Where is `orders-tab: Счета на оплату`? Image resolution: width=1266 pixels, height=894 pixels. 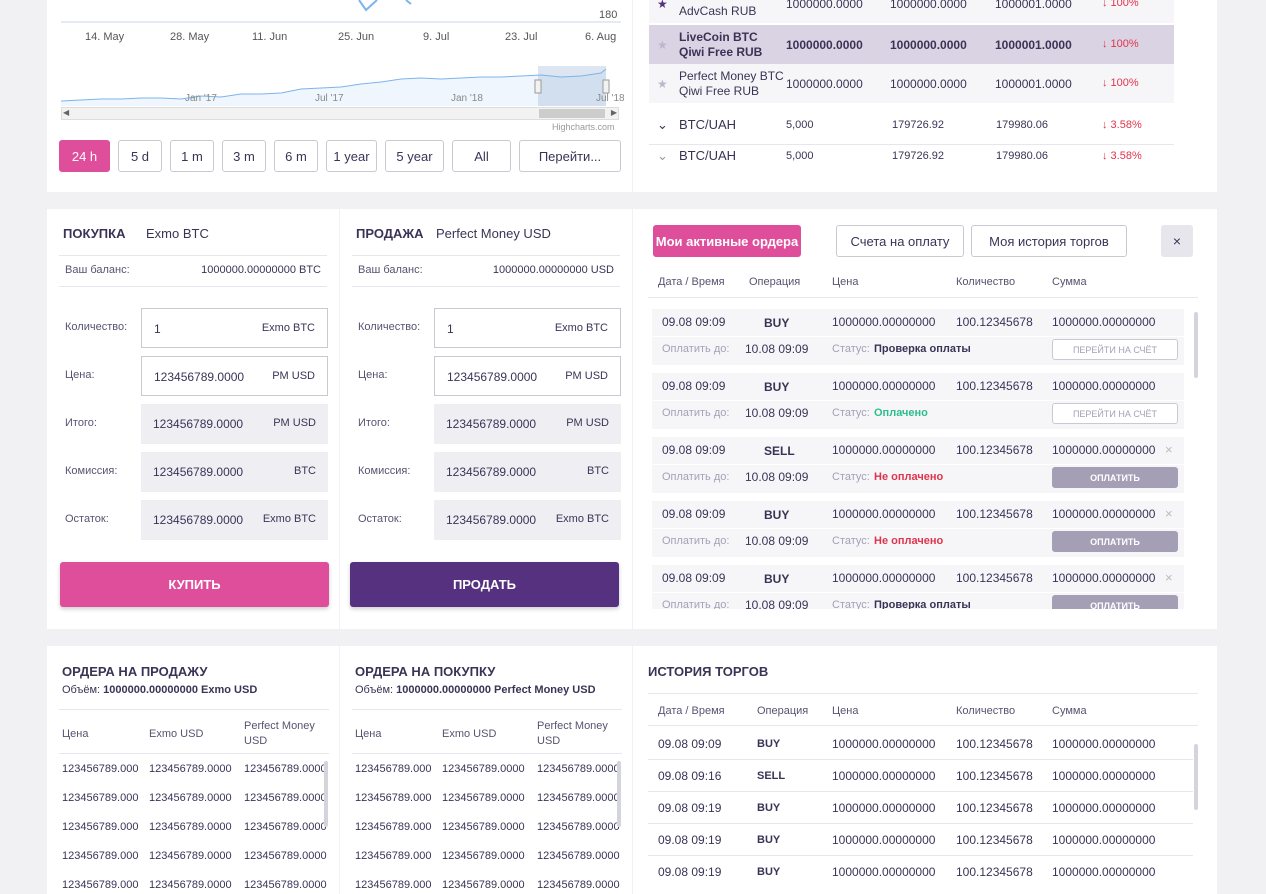
orders-tab: Счета на оплату is located at coordinates (900, 241).